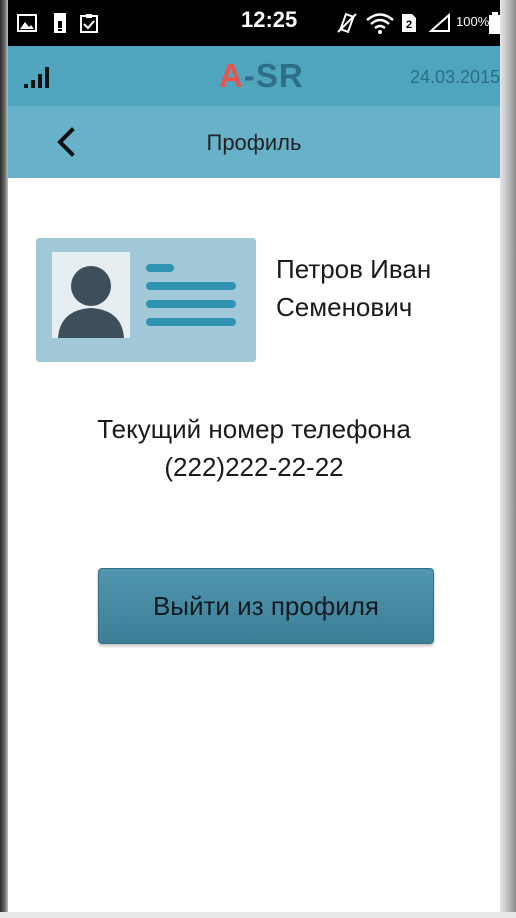 Image resolution: width=516 pixels, height=918 pixels. Describe the element at coordinates (27, 23) in the screenshot. I see `image-icon` at that location.